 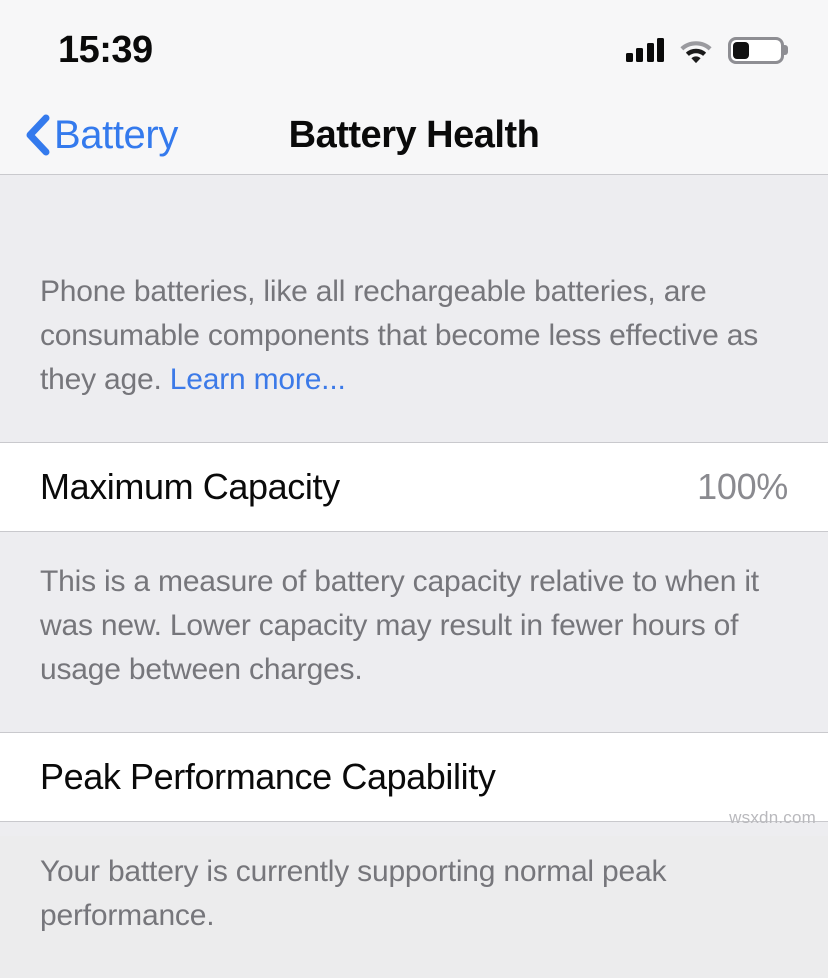 I want to click on watermark: wsxdn.com, so click(x=772, y=817).